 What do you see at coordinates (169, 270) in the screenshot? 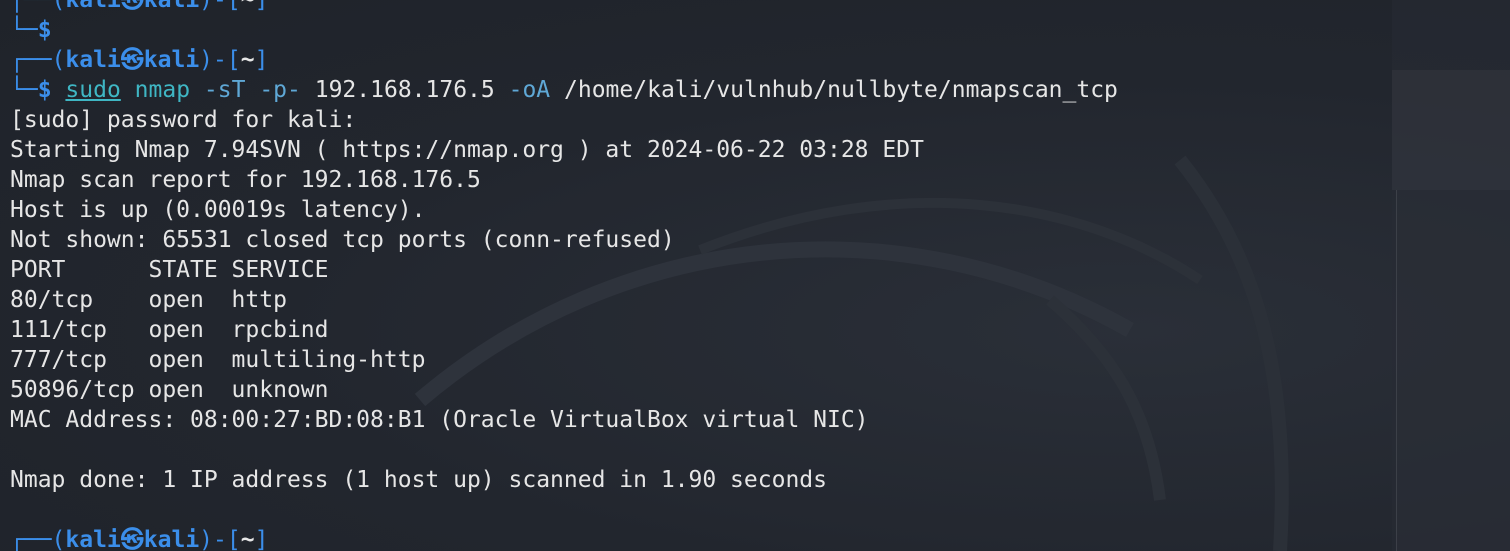
I see `port-table-header: PORT STATE SERVICE` at bounding box center [169, 270].